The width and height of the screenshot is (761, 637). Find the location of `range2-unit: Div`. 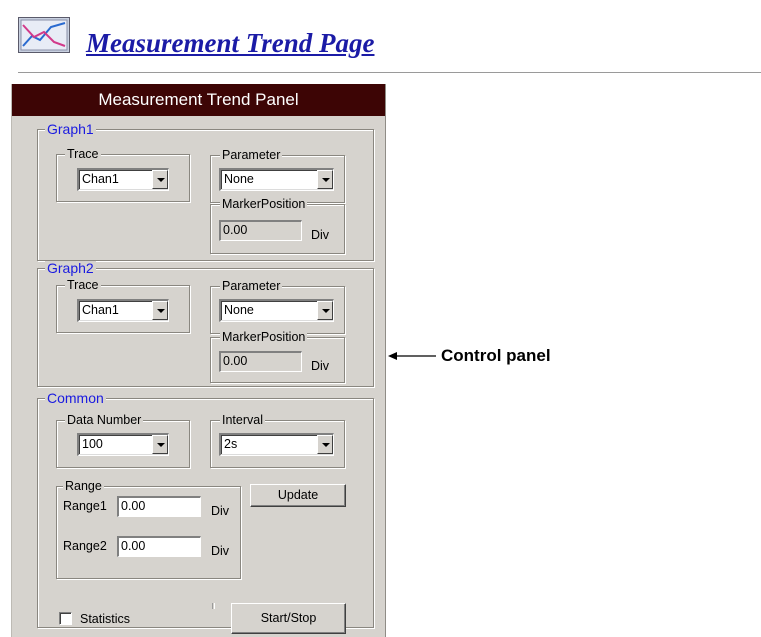

range2-unit: Div is located at coordinates (220, 551).